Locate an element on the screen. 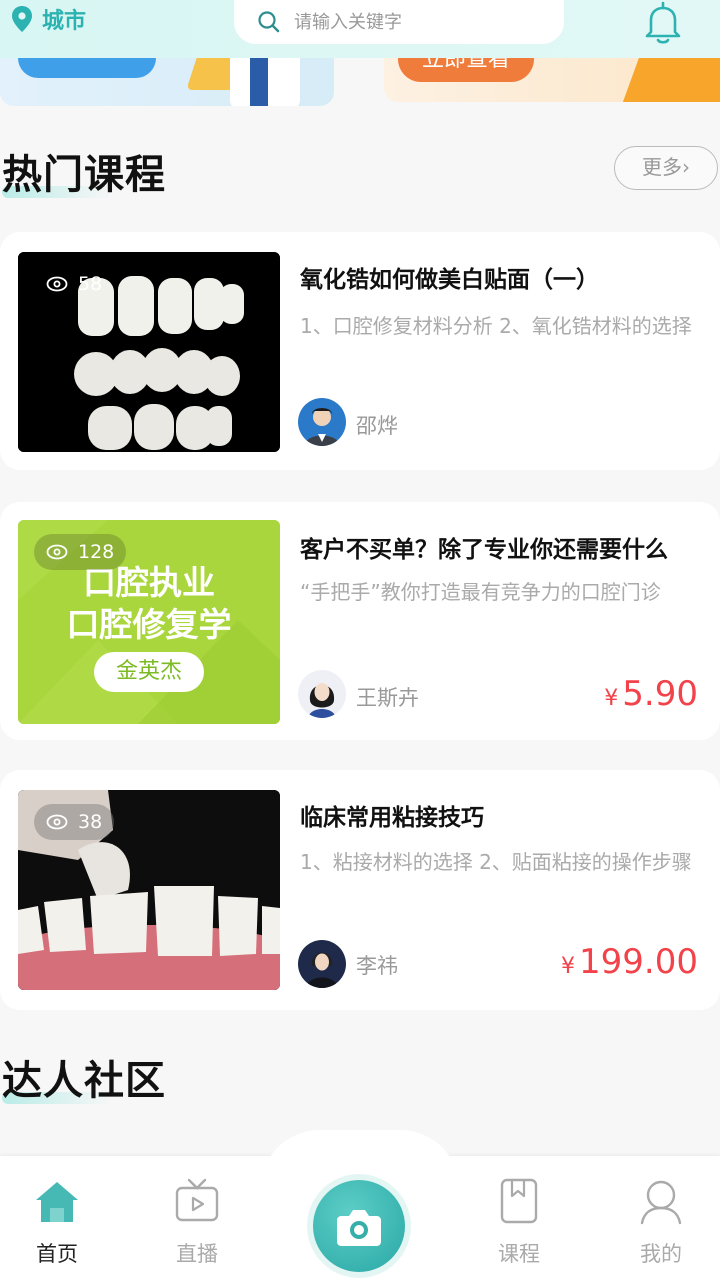 This screenshot has width=720, height=1280. section-title: 达人社区 is located at coordinates (84, 1081).